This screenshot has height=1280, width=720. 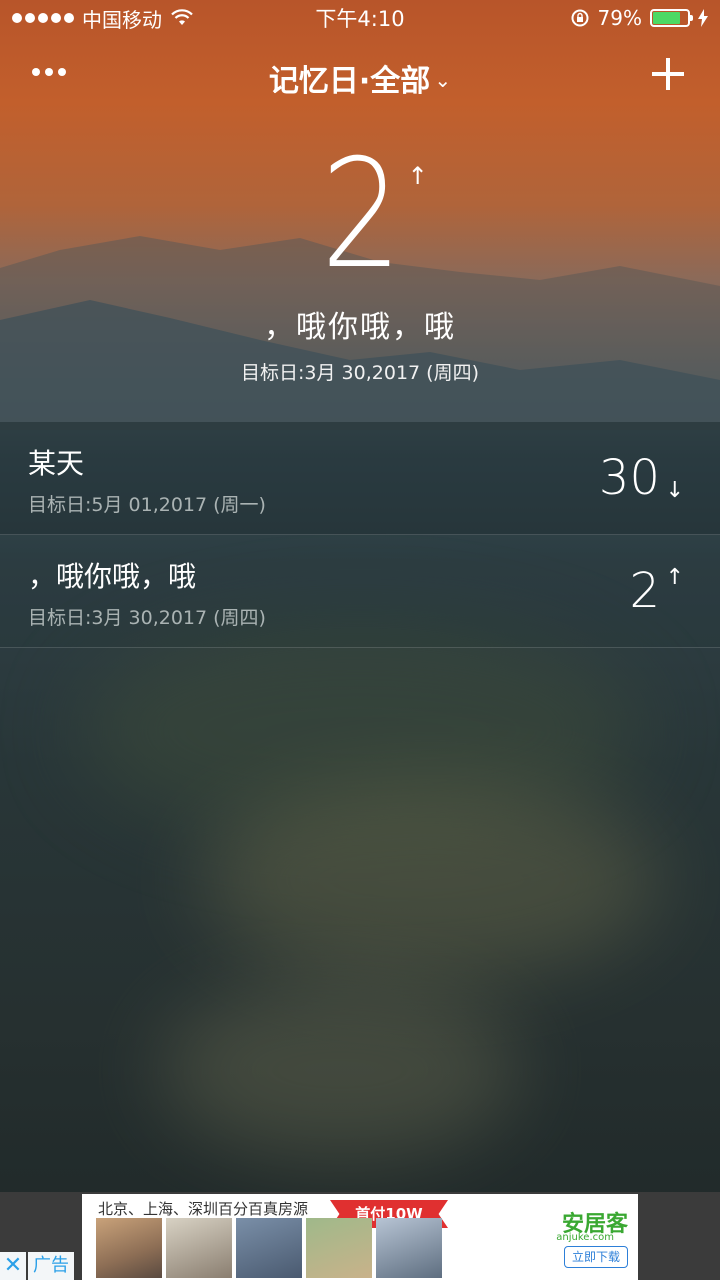 I want to click on category-filter-title: 记忆日·全部 ⌄, so click(x=360, y=78).